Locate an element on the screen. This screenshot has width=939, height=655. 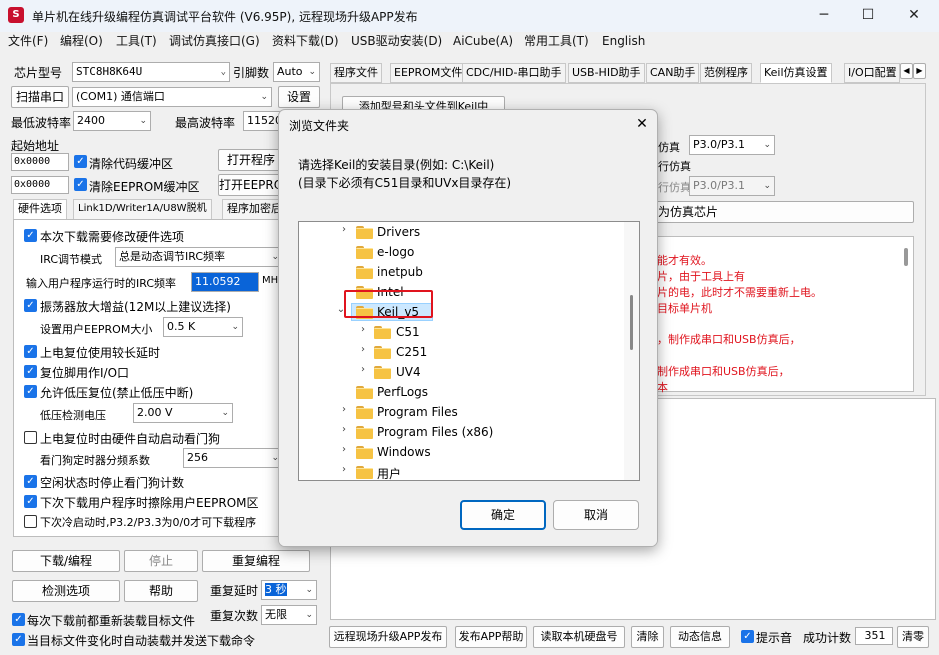
wdt-idle-checkbox: ✓ is located at coordinates (30, 481).